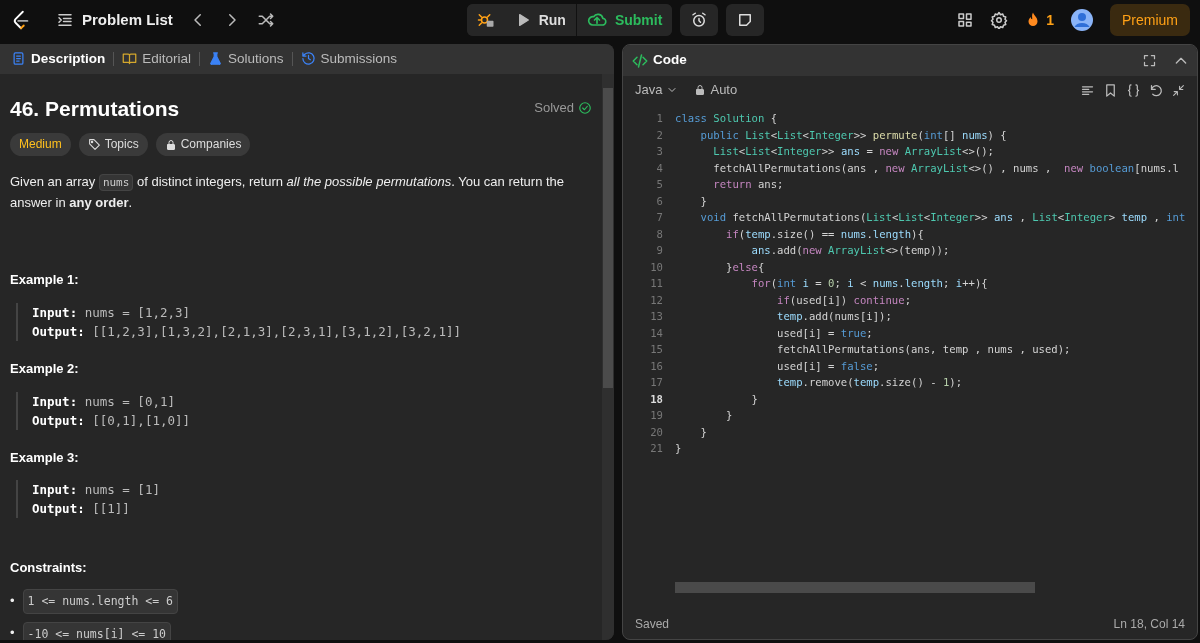 This screenshot has height=643, width=1200. I want to click on code-line: }else{, so click(745, 267).